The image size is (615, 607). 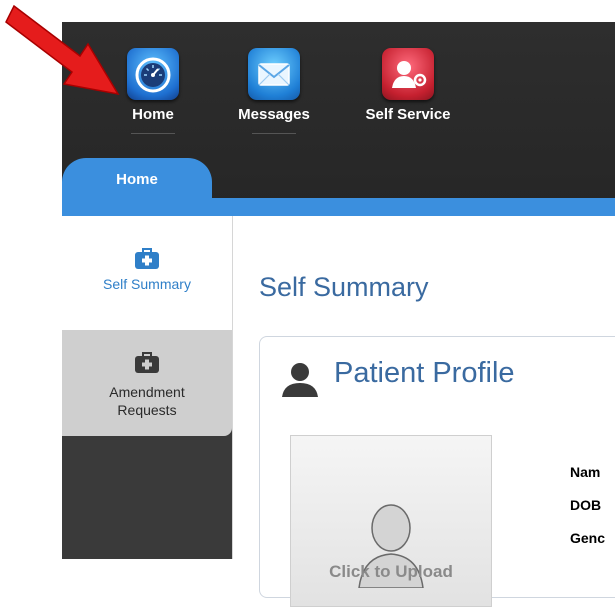 What do you see at coordinates (408, 114) in the screenshot?
I see `self-service-app-label: Self Service` at bounding box center [408, 114].